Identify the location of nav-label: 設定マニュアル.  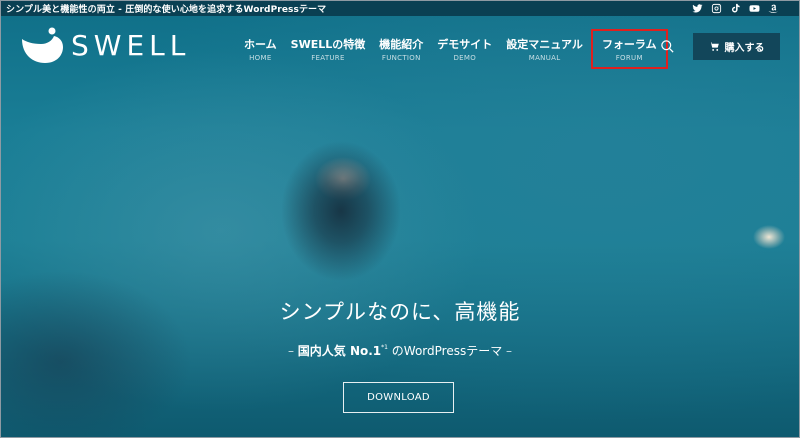
(544, 44).